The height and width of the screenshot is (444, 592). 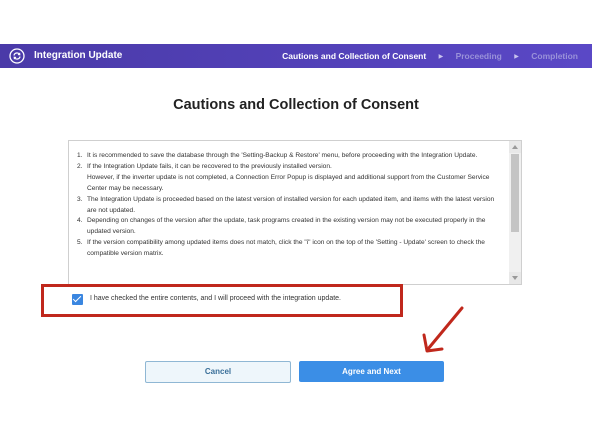 What do you see at coordinates (80, 221) in the screenshot?
I see `item-number: 4.` at bounding box center [80, 221].